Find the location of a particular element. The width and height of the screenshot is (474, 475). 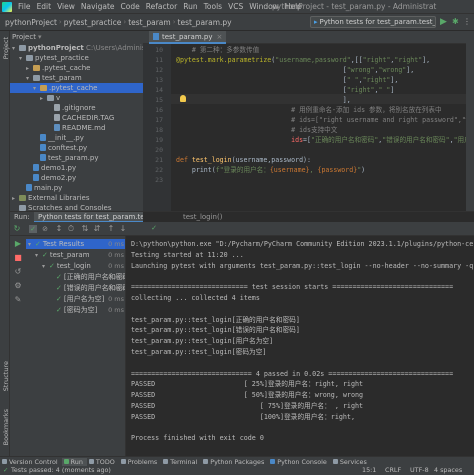

tool-terminal: Terminal is located at coordinates (181, 462).